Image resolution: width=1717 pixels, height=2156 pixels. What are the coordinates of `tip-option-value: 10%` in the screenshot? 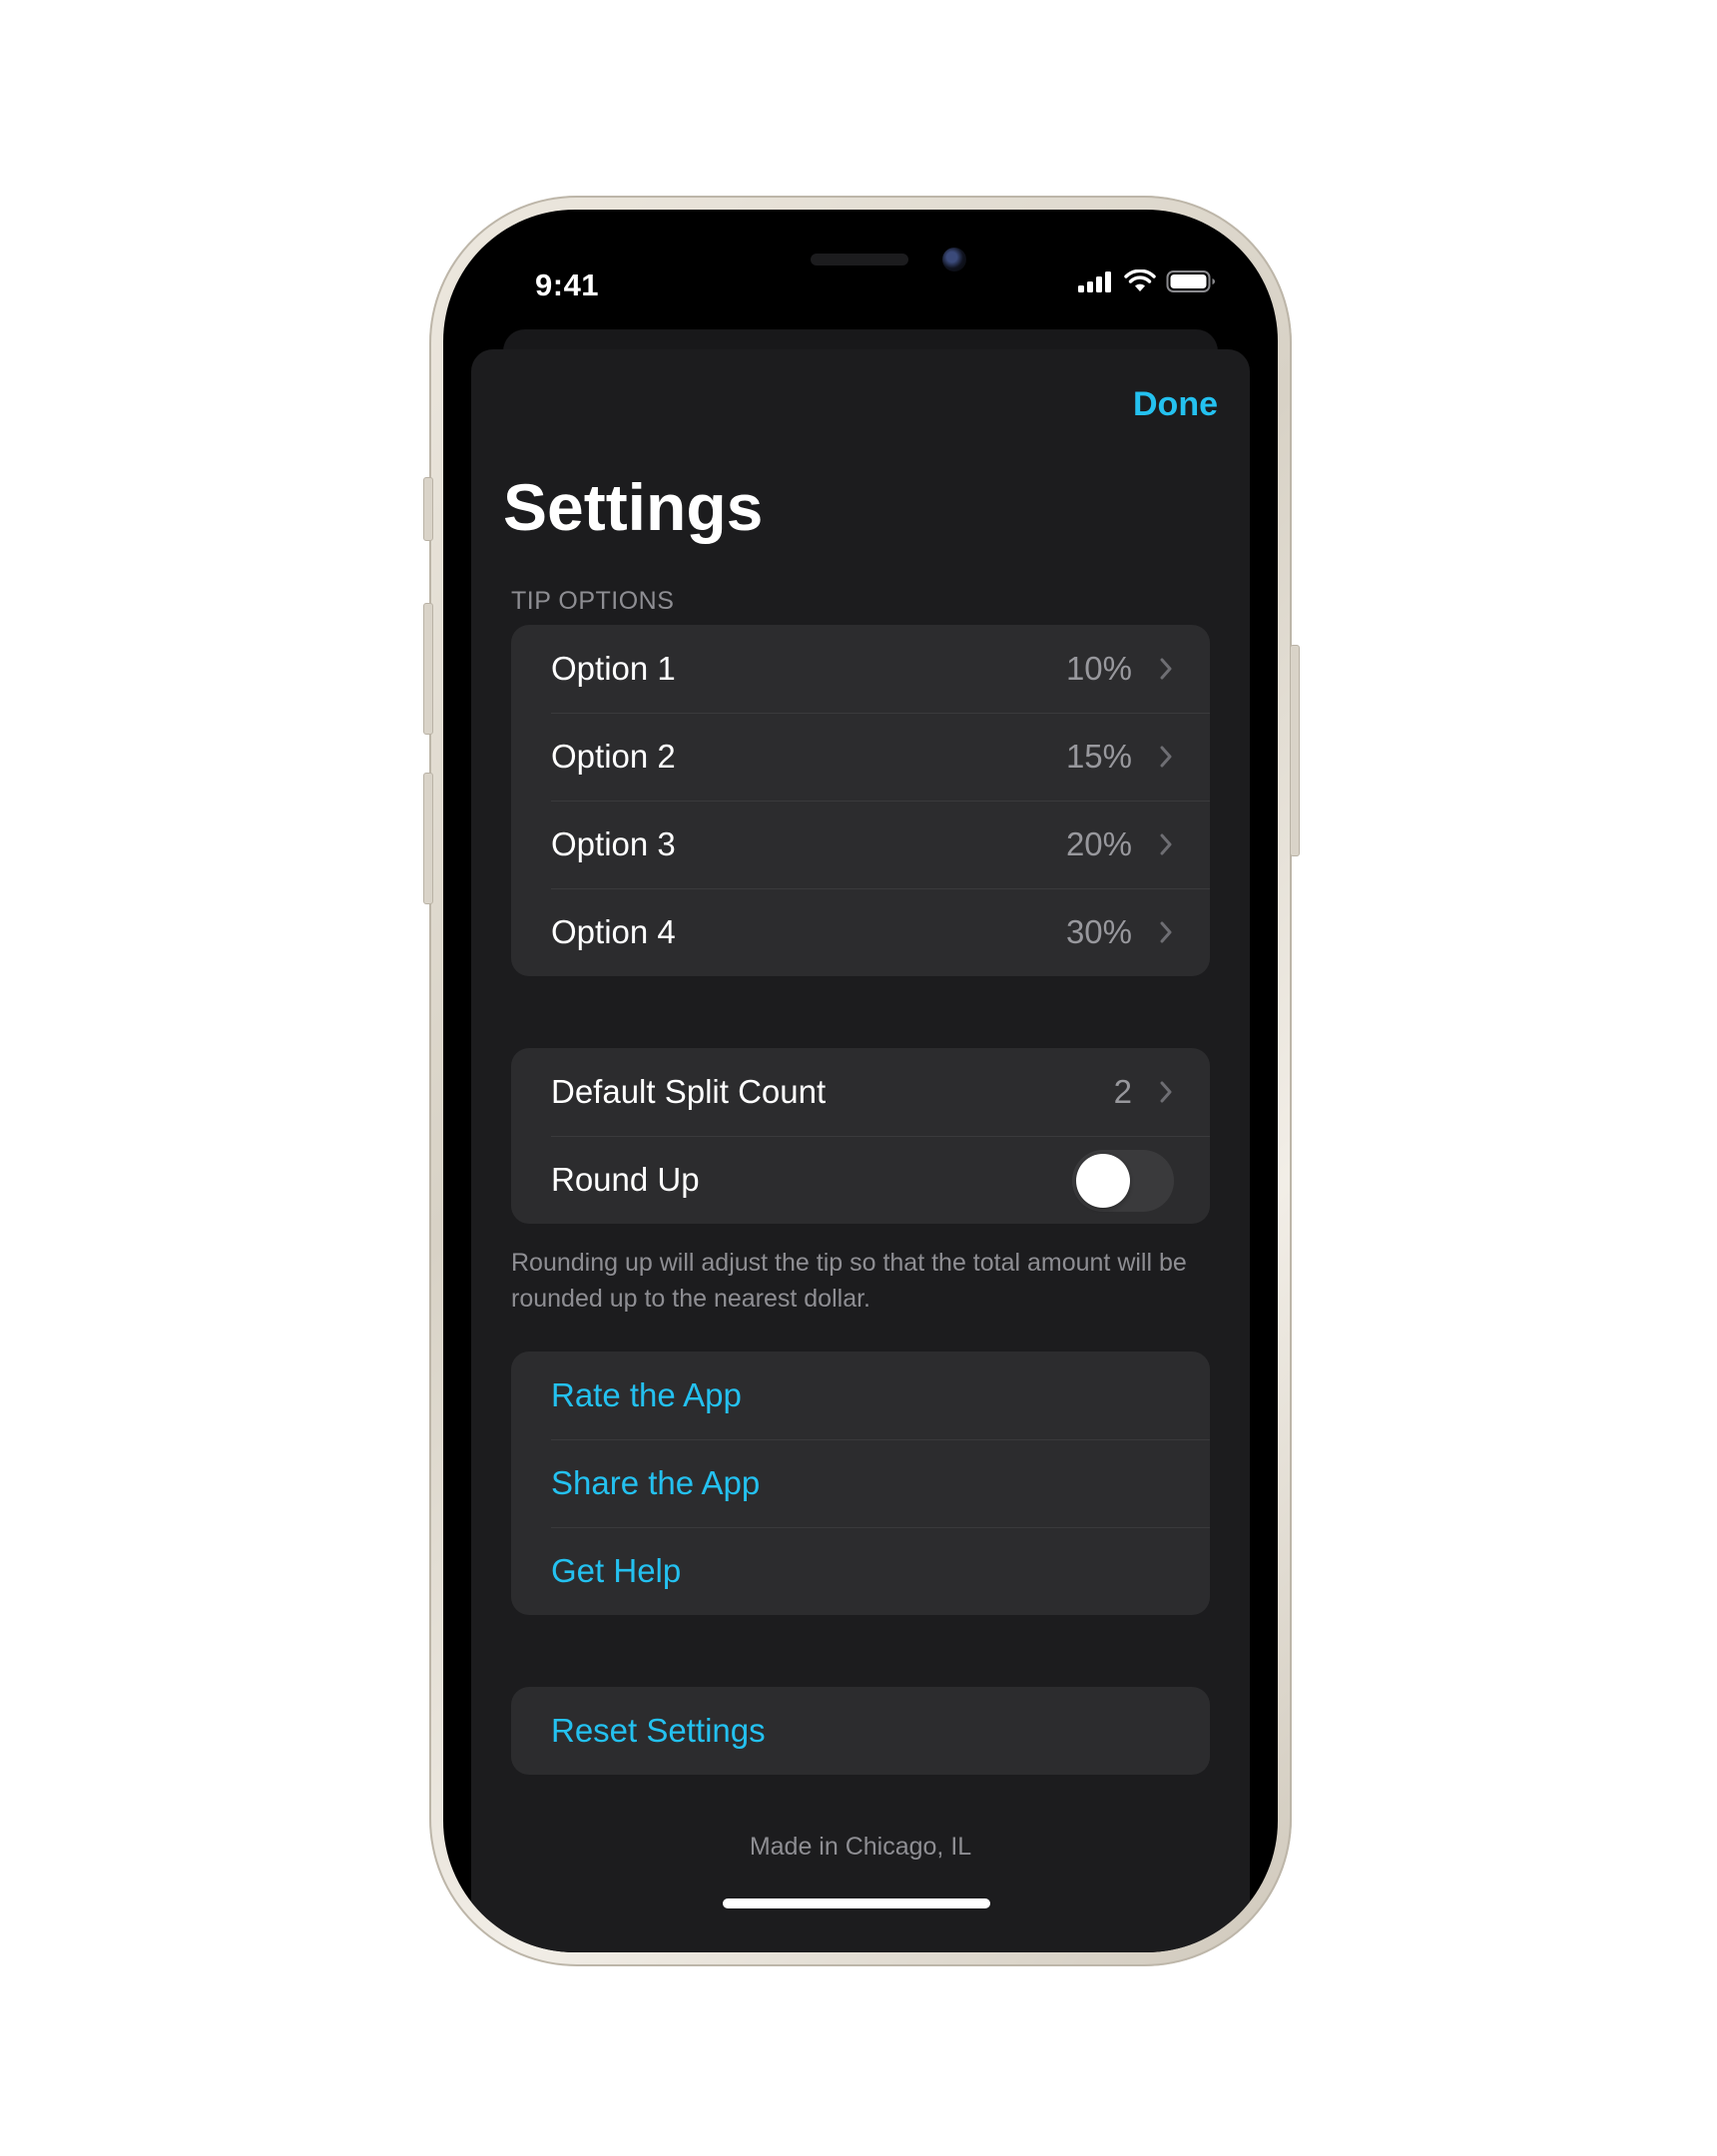 It's located at (1098, 668).